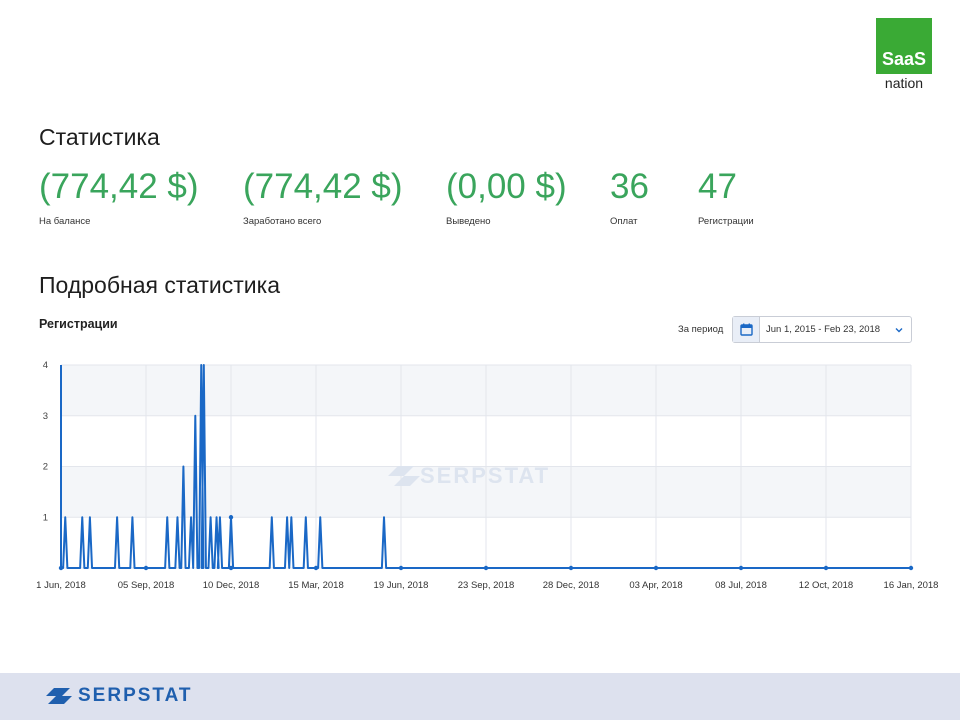 The image size is (960, 720). I want to click on section-title-stats: Статистика, so click(99, 137).